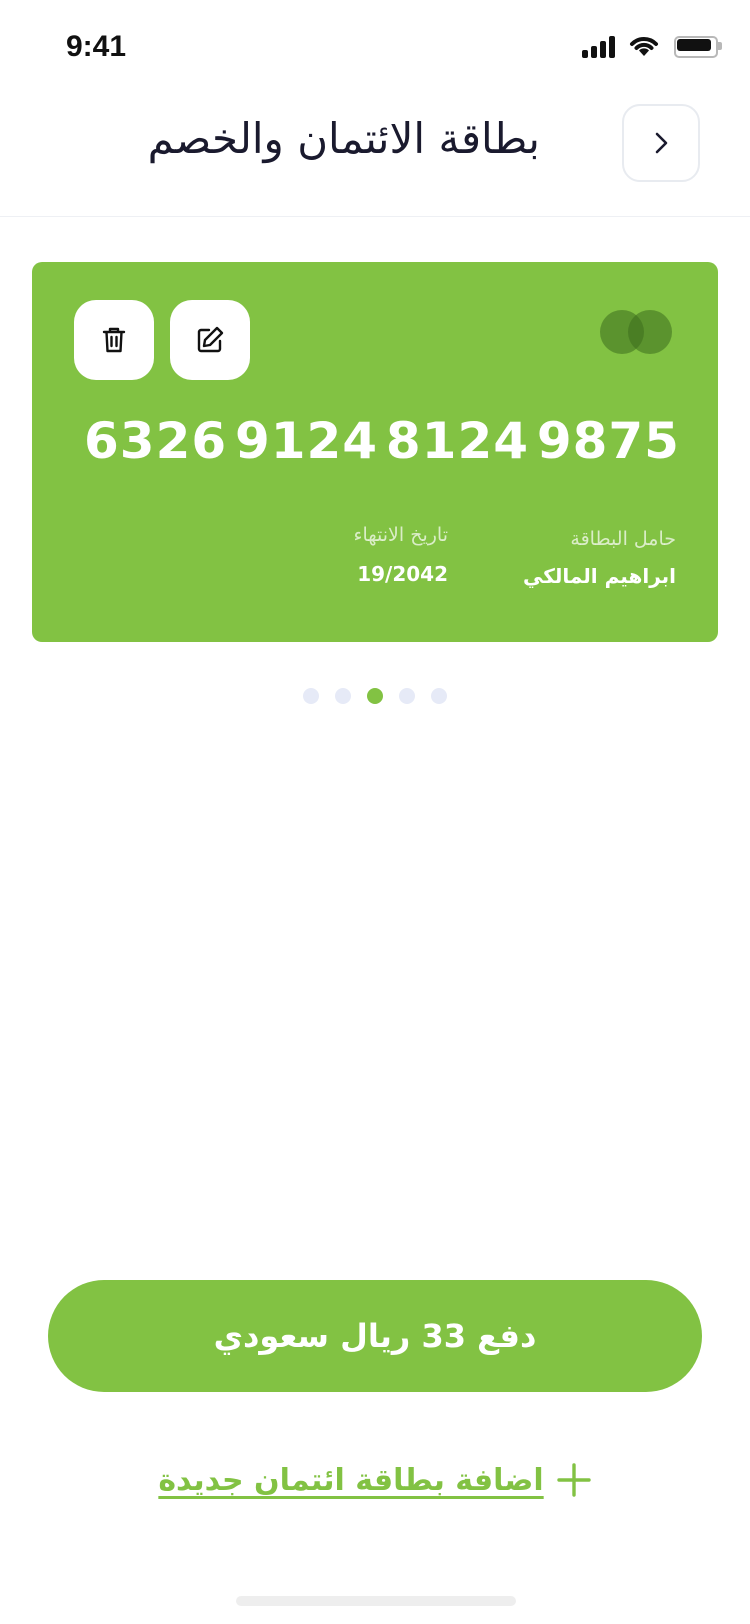 The height and width of the screenshot is (1624, 750). I want to click on status-time: 9:41, so click(96, 46).